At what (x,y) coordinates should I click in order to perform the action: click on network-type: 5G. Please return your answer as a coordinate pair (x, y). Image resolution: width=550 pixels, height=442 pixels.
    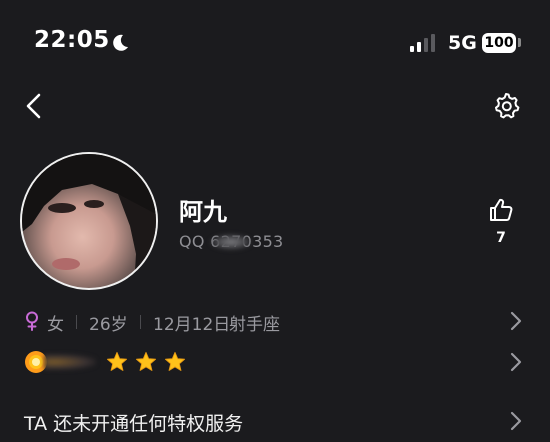
    Looking at the image, I should click on (462, 43).